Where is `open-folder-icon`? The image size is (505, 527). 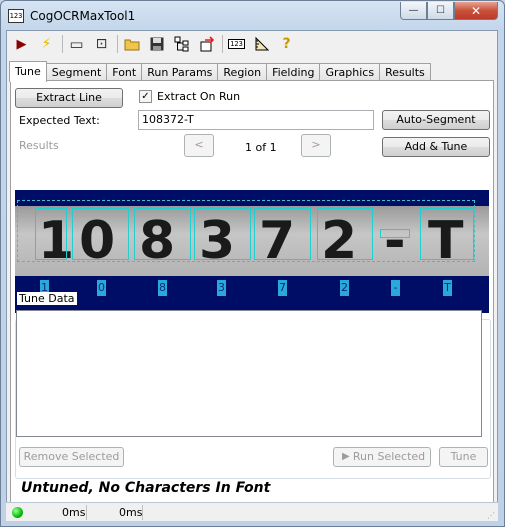 open-folder-icon is located at coordinates (131, 44).